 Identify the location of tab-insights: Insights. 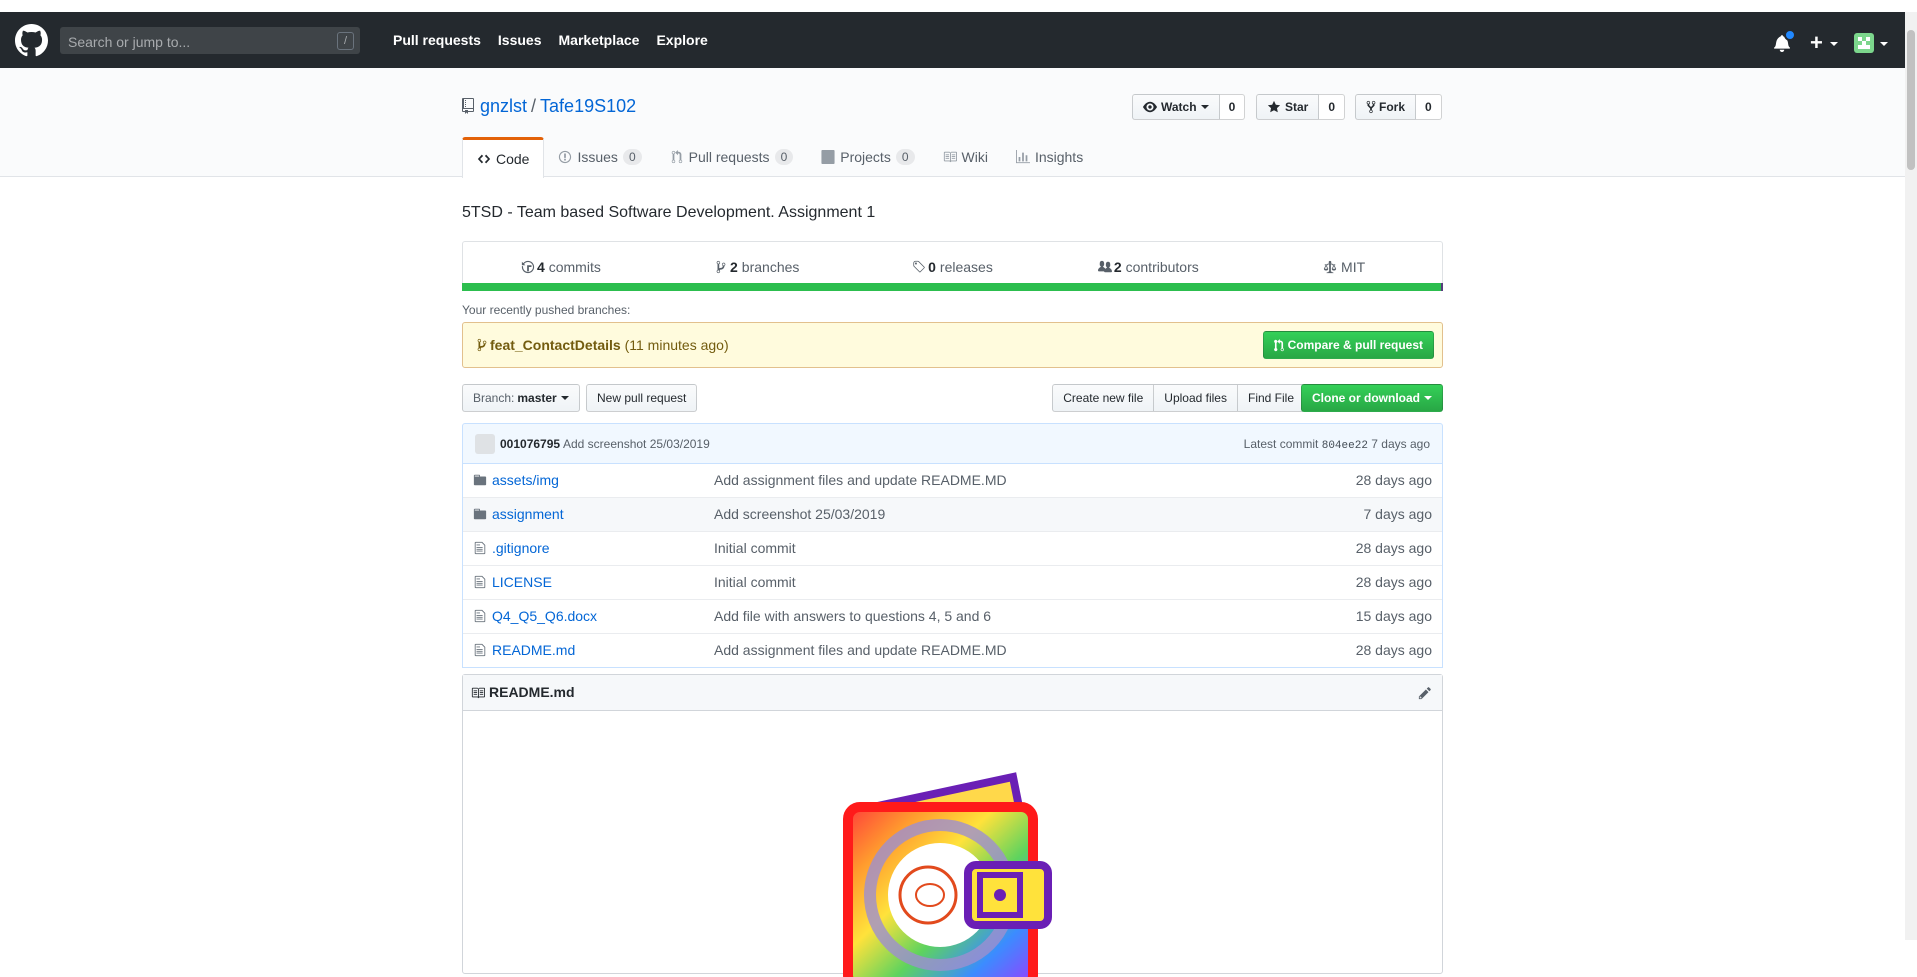
(1049, 156).